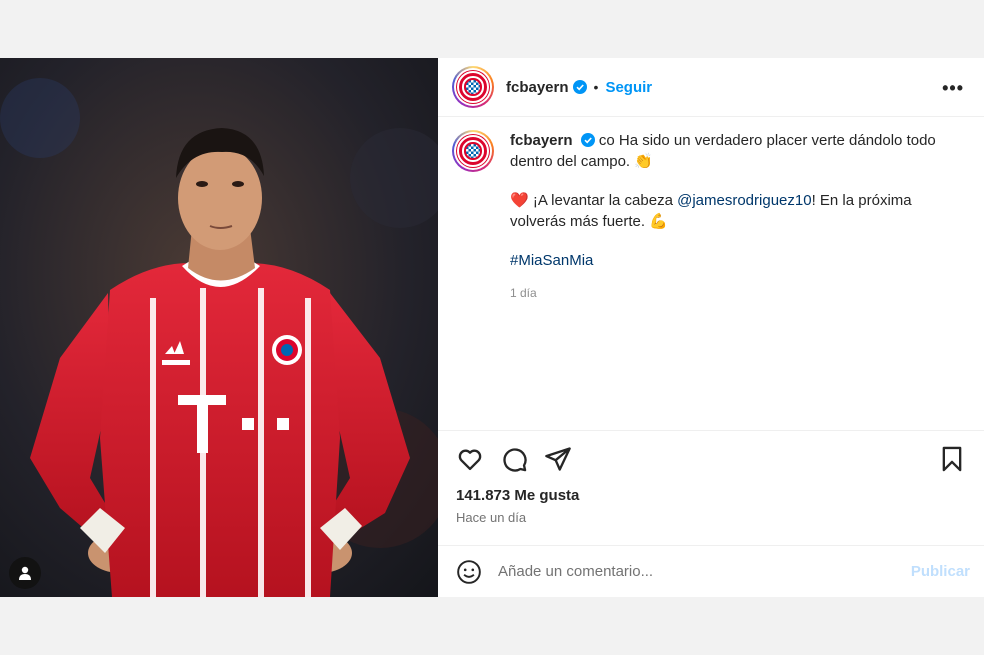  Describe the element at coordinates (558, 459) in the screenshot. I see `share-icon` at that location.